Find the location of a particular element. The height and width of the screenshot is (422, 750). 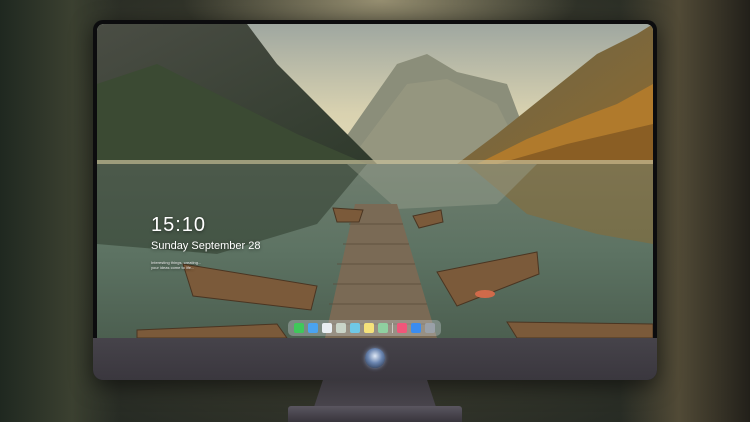

safari-icon is located at coordinates (327, 328).